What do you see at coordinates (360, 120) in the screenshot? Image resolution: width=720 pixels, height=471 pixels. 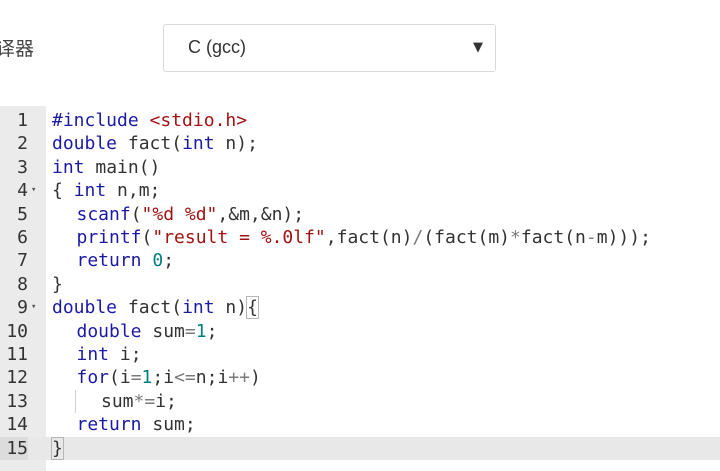 I see `code-line: 1 #include <stdio.h>` at bounding box center [360, 120].